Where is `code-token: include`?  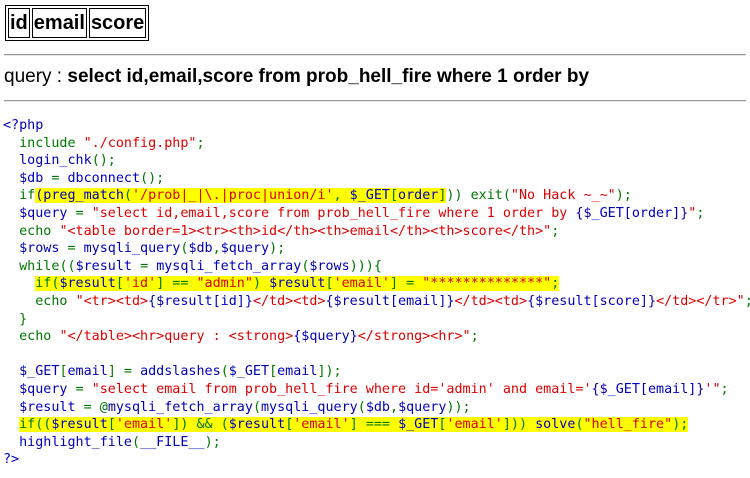 code-token: include is located at coordinates (43, 143).